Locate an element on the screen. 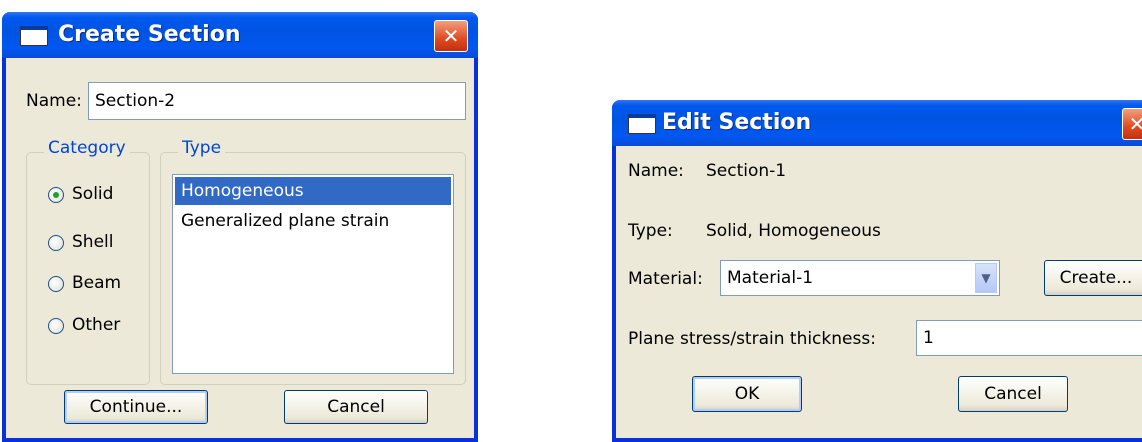  create-section-title: Create Section is located at coordinates (149, 34).